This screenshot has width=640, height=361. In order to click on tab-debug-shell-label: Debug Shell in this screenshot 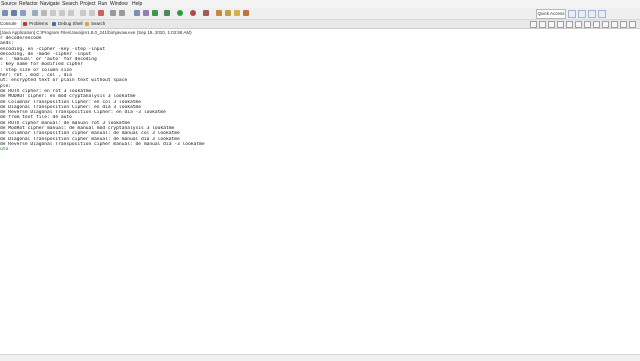, I will do `click(70, 23)`.